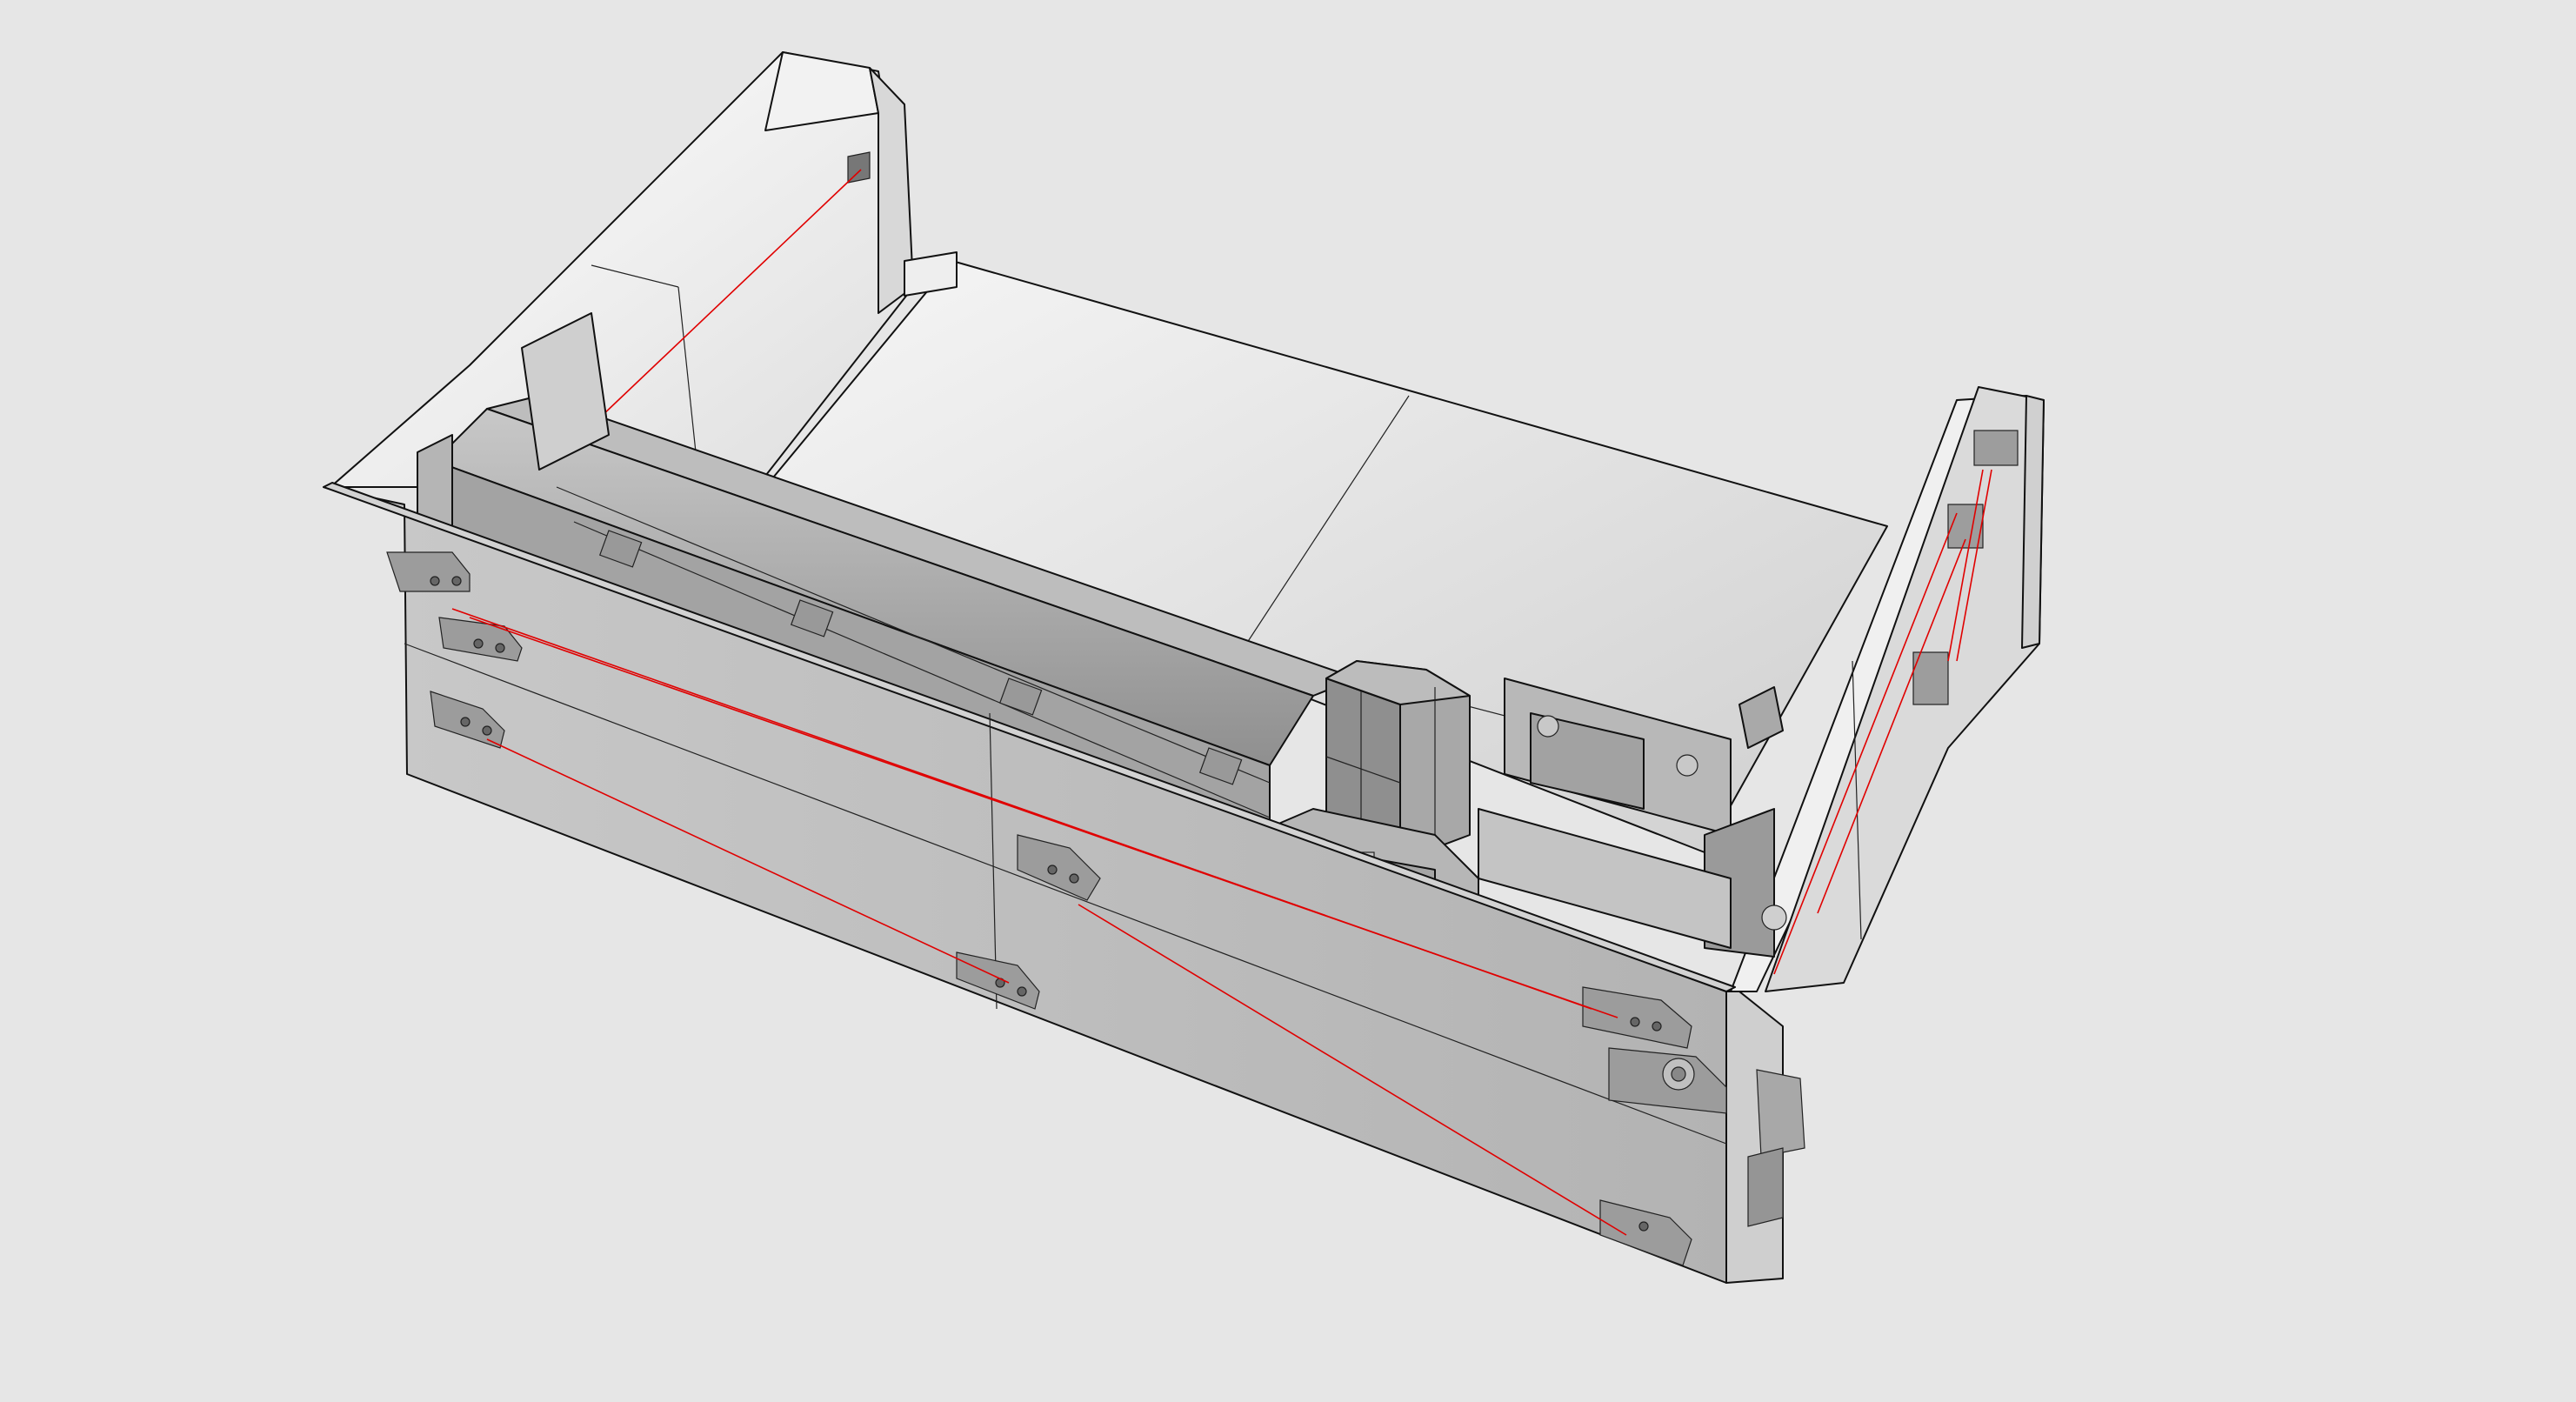  What do you see at coordinates (931, 274) in the screenshot?
I see `back-wall` at bounding box center [931, 274].